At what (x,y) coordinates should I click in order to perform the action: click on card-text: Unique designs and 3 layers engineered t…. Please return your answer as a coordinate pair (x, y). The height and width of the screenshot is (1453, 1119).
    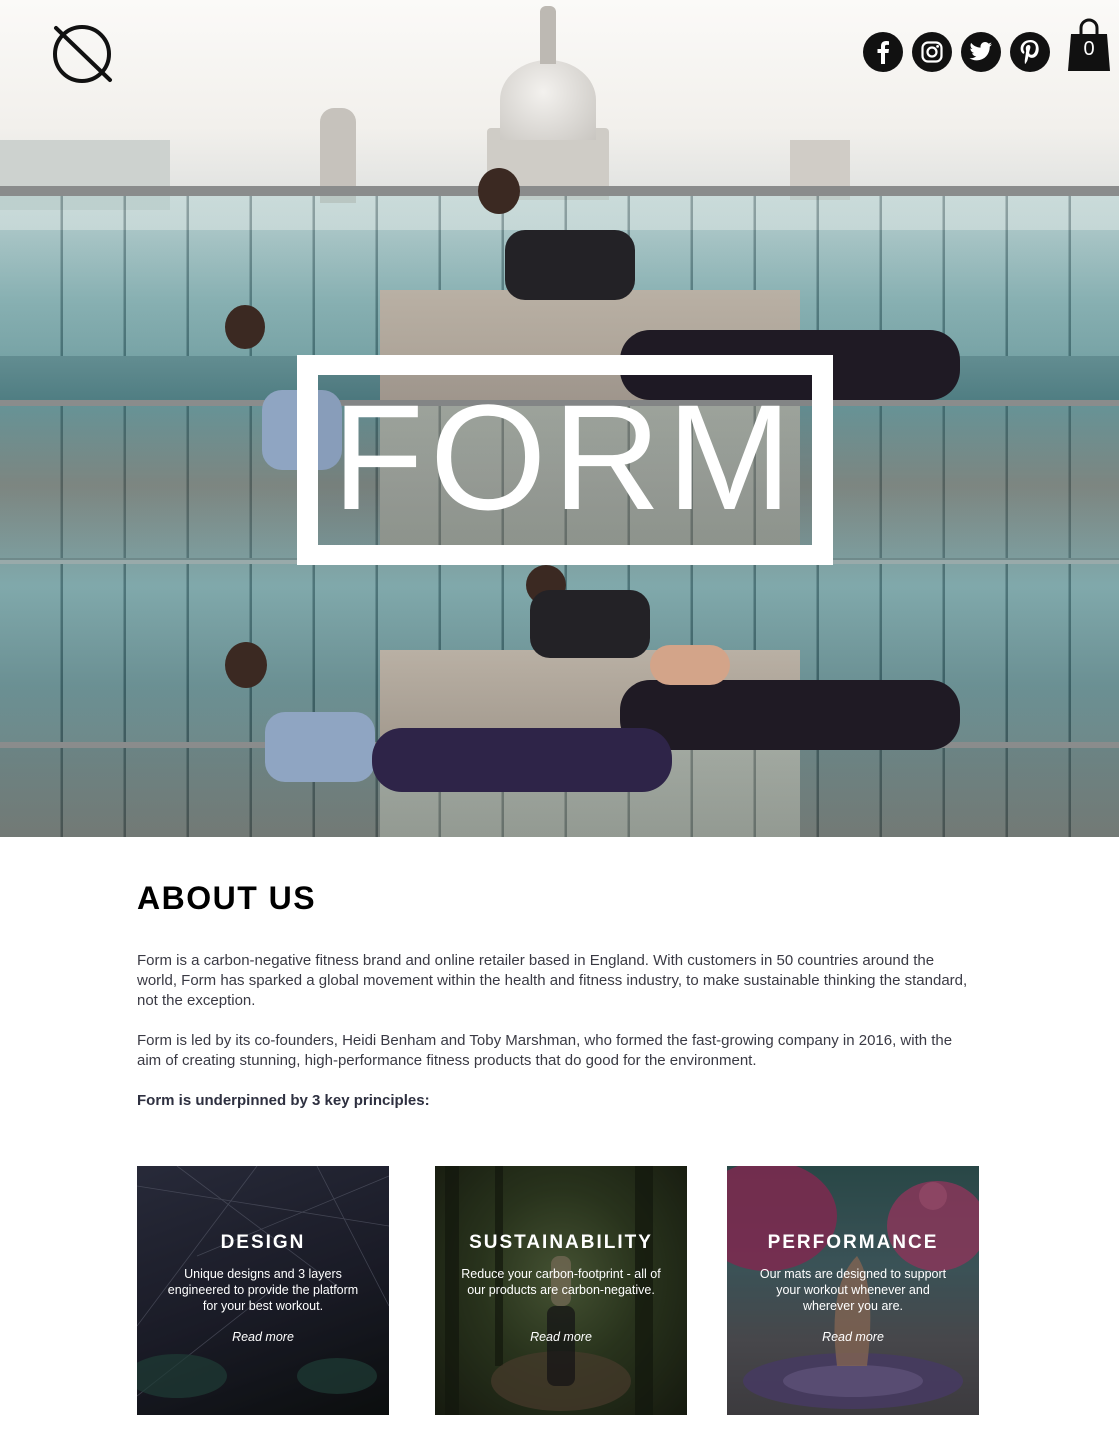
    Looking at the image, I should click on (263, 1290).